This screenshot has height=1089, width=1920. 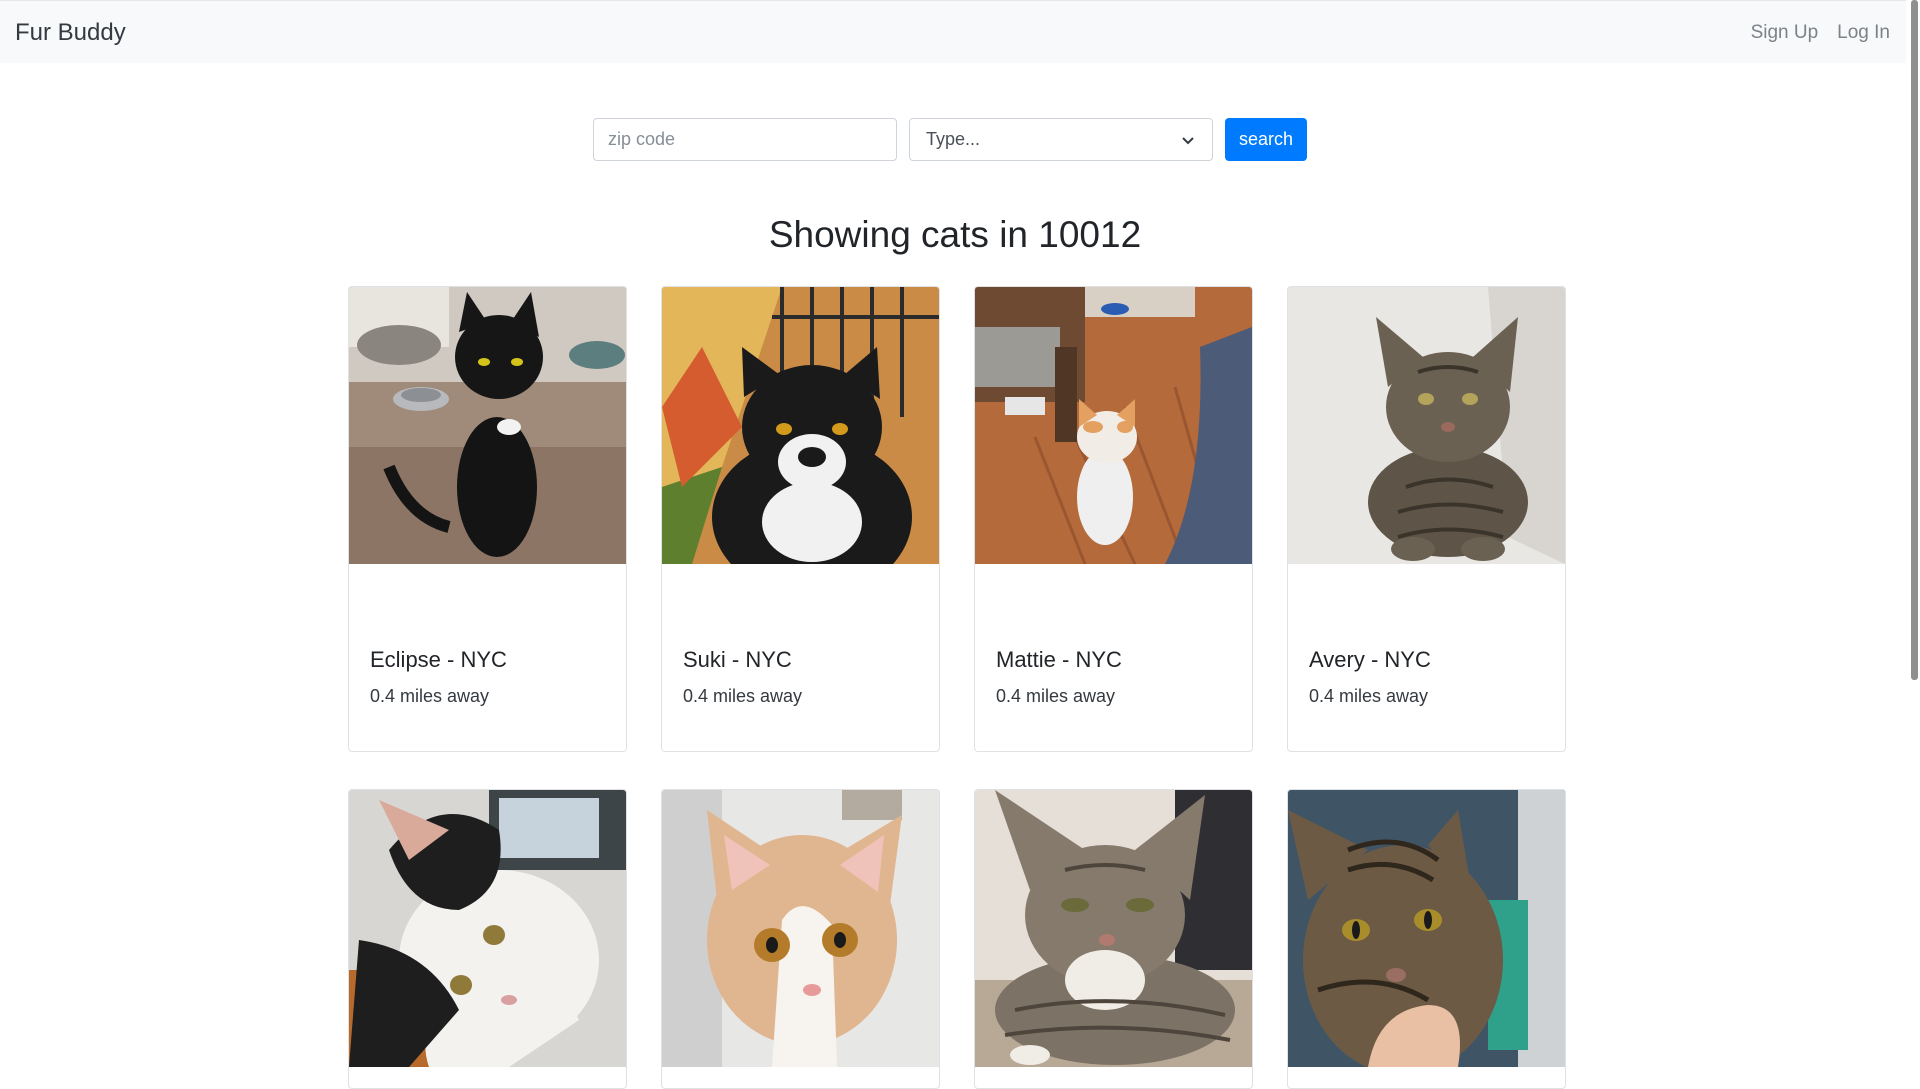 What do you see at coordinates (438, 659) in the screenshot?
I see `pet-name: Eclipse - NYC` at bounding box center [438, 659].